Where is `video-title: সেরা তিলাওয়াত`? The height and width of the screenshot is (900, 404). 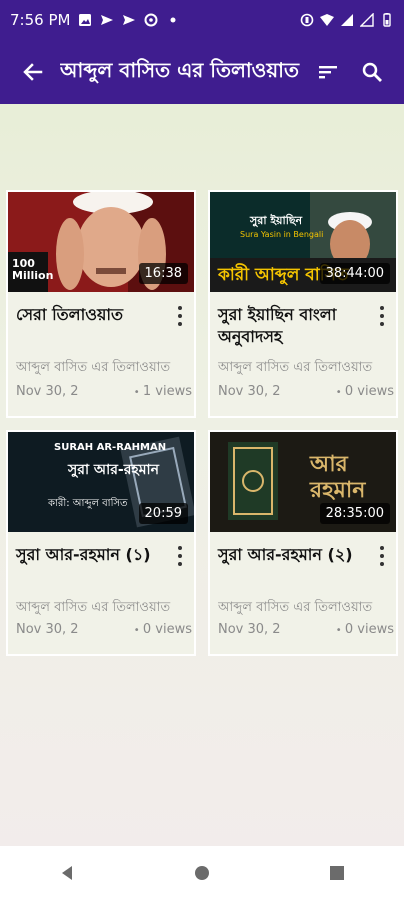
video-title: সেরা তিলাওয়াত is located at coordinates (91, 315).